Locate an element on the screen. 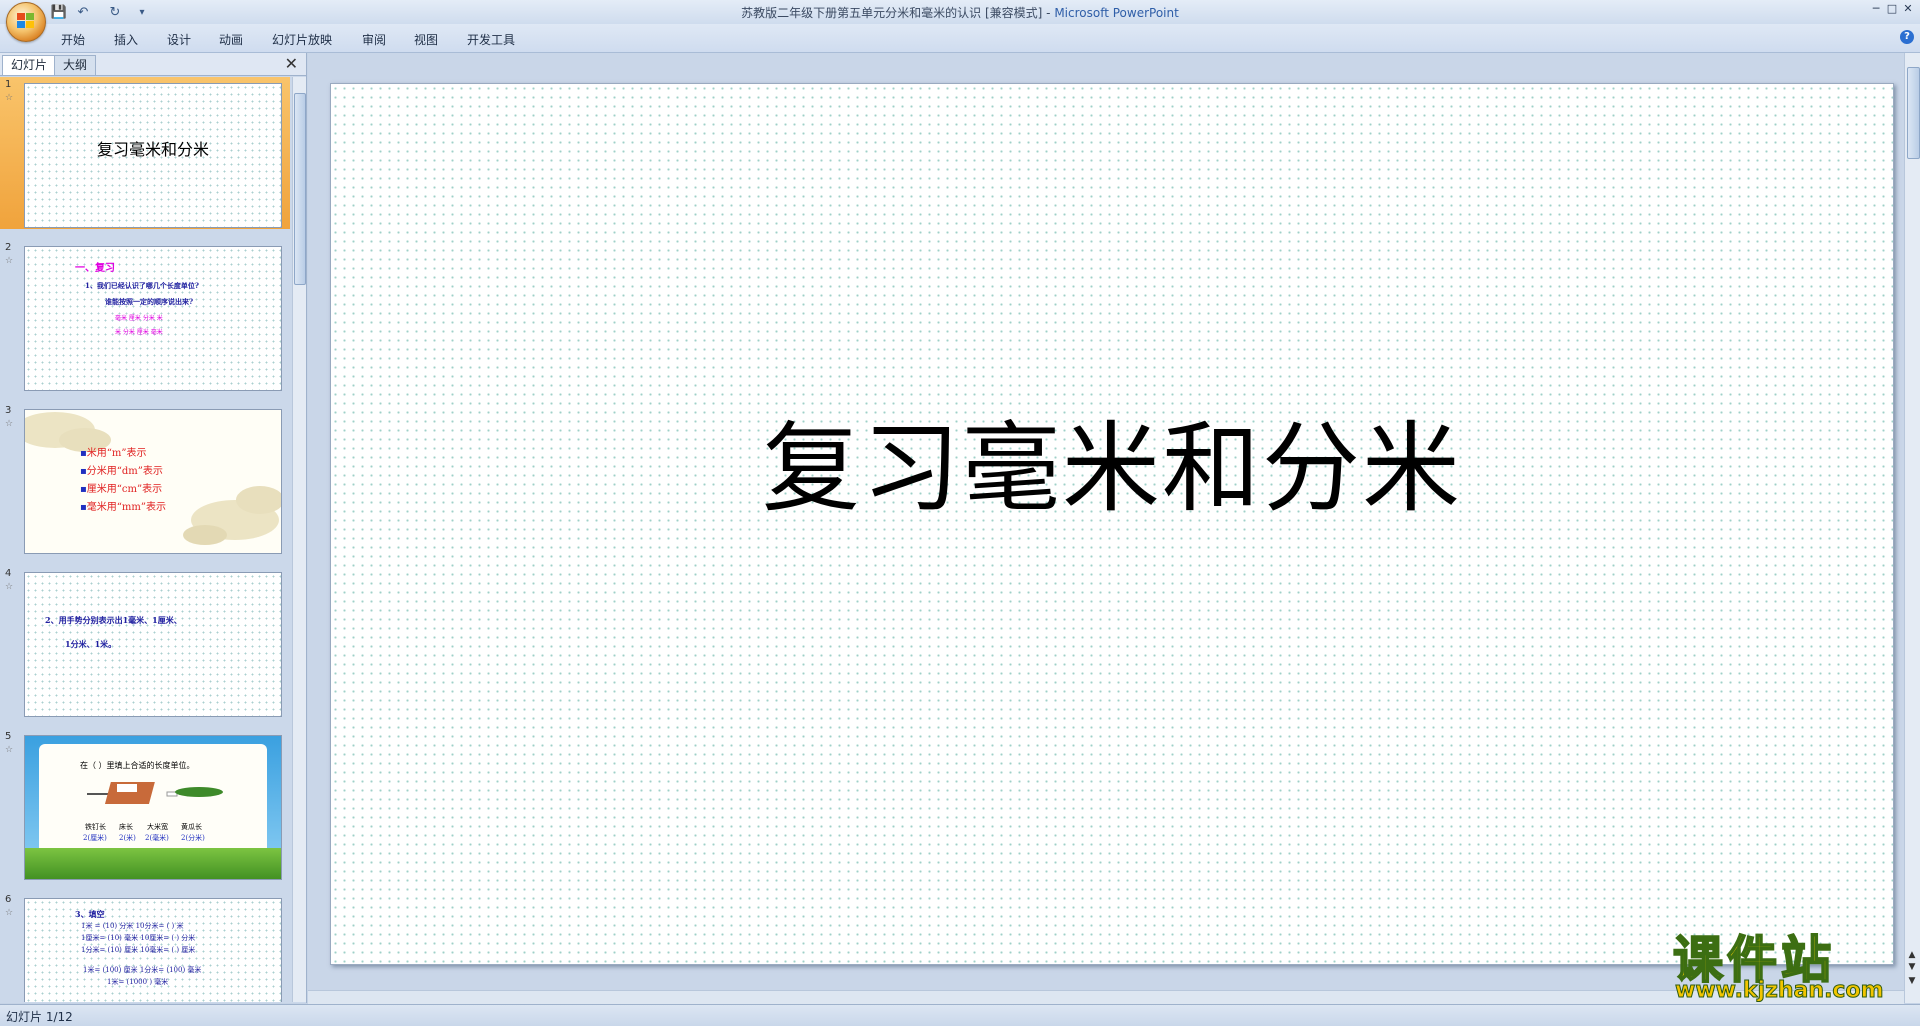 This screenshot has height=1026, width=1920. thumbnail-slide-4: 4 ☆ 2、用手势分别表示出1毫米、1厘米、 1分米、1米。 is located at coordinates (145, 642).